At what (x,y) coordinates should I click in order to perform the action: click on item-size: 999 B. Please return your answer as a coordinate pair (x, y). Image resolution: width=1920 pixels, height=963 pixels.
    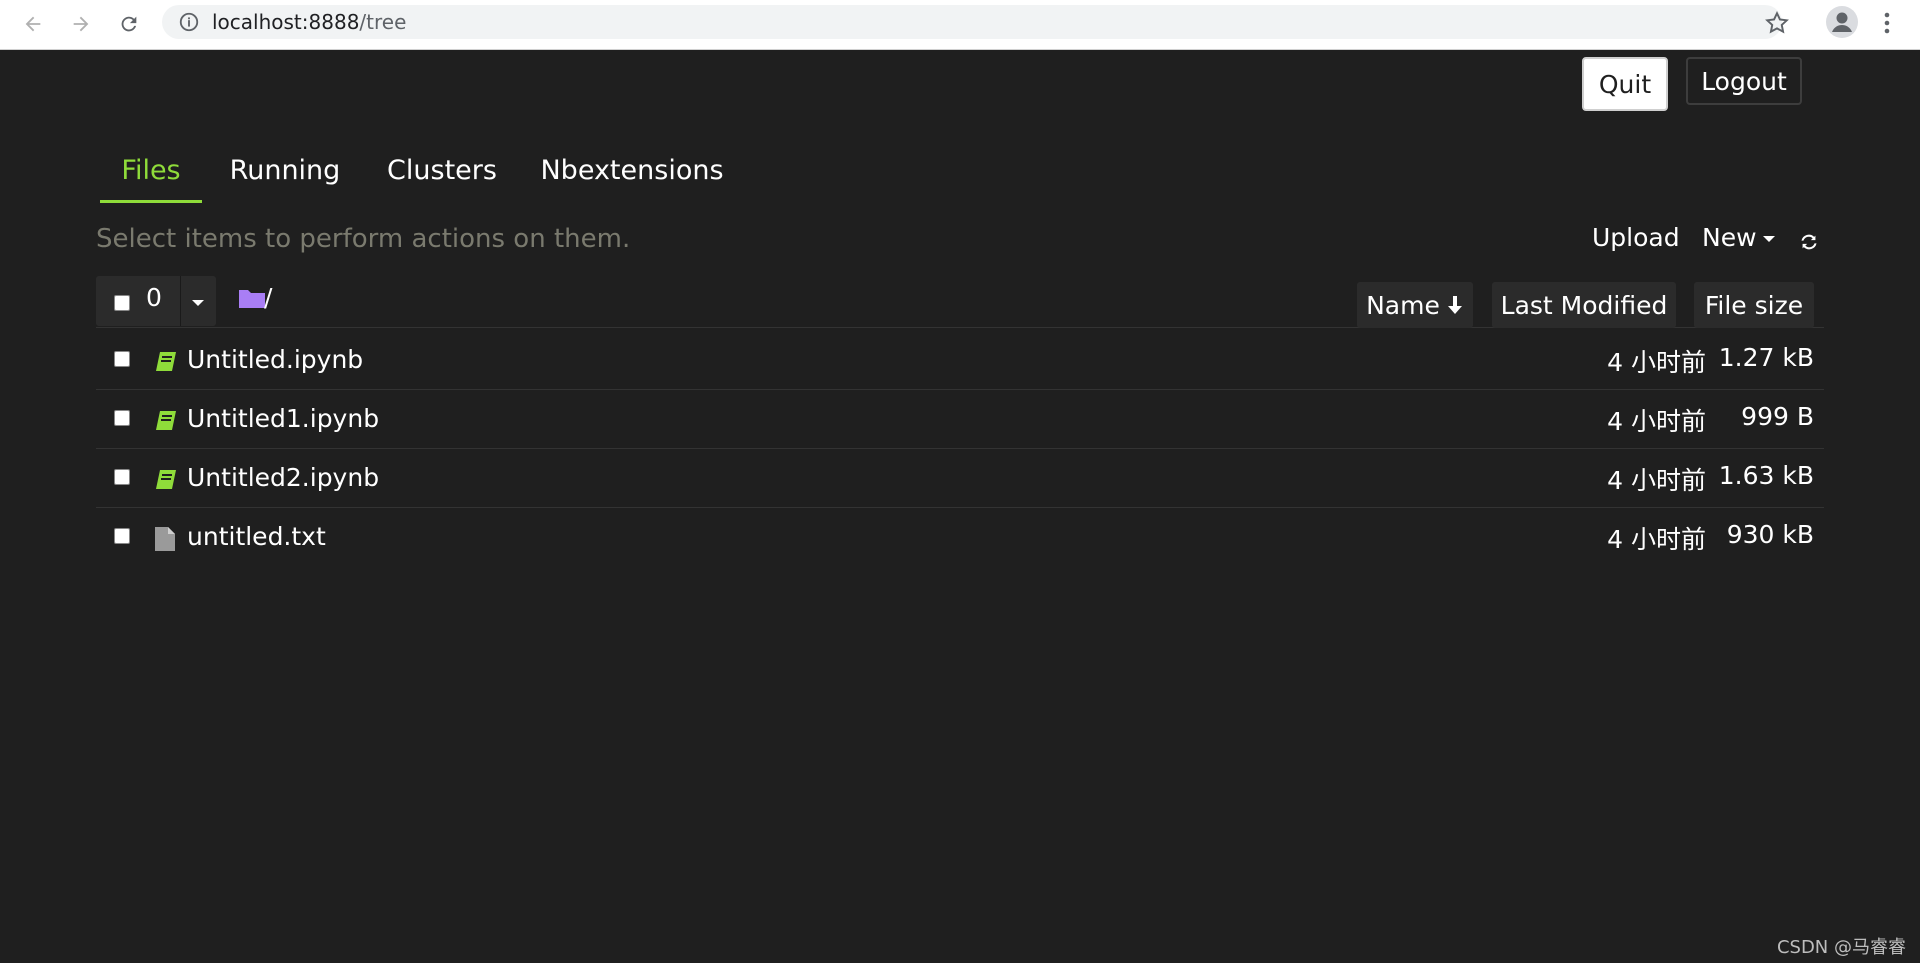
    Looking at the image, I should click on (1777, 416).